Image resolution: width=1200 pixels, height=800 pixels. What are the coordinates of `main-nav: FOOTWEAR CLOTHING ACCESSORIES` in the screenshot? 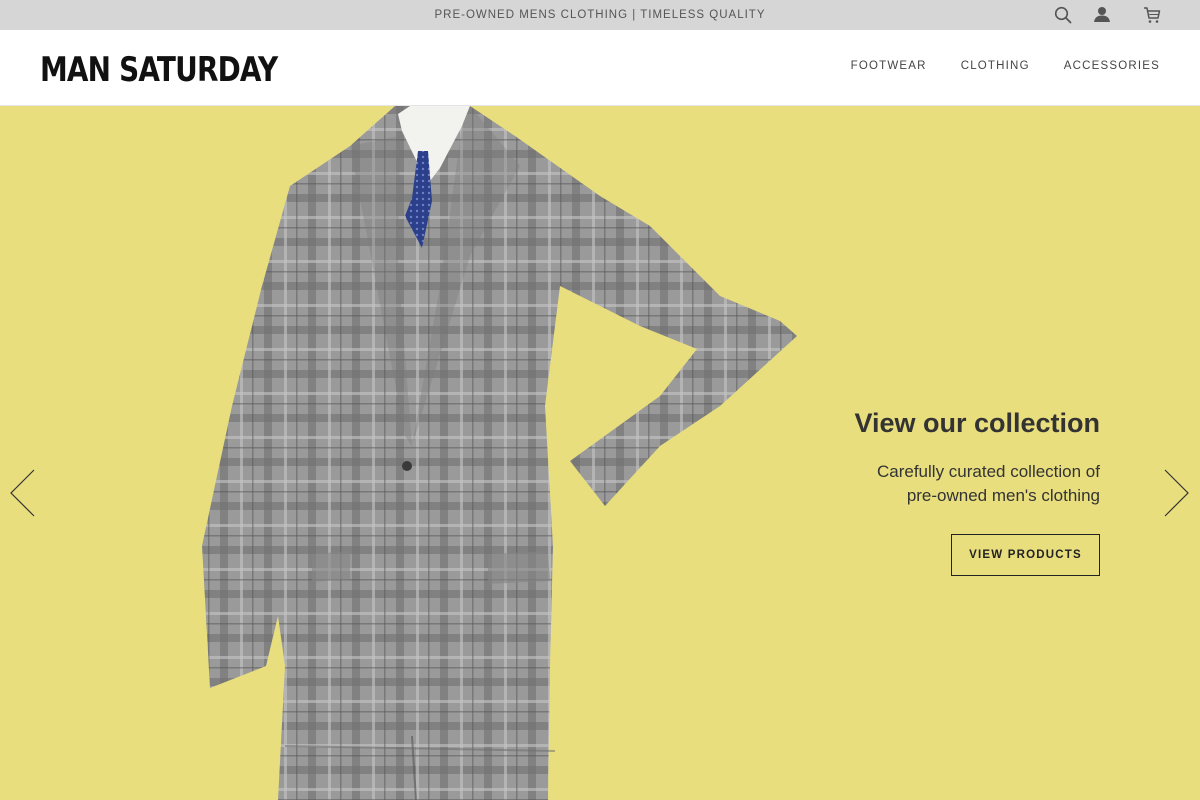 It's located at (1005, 66).